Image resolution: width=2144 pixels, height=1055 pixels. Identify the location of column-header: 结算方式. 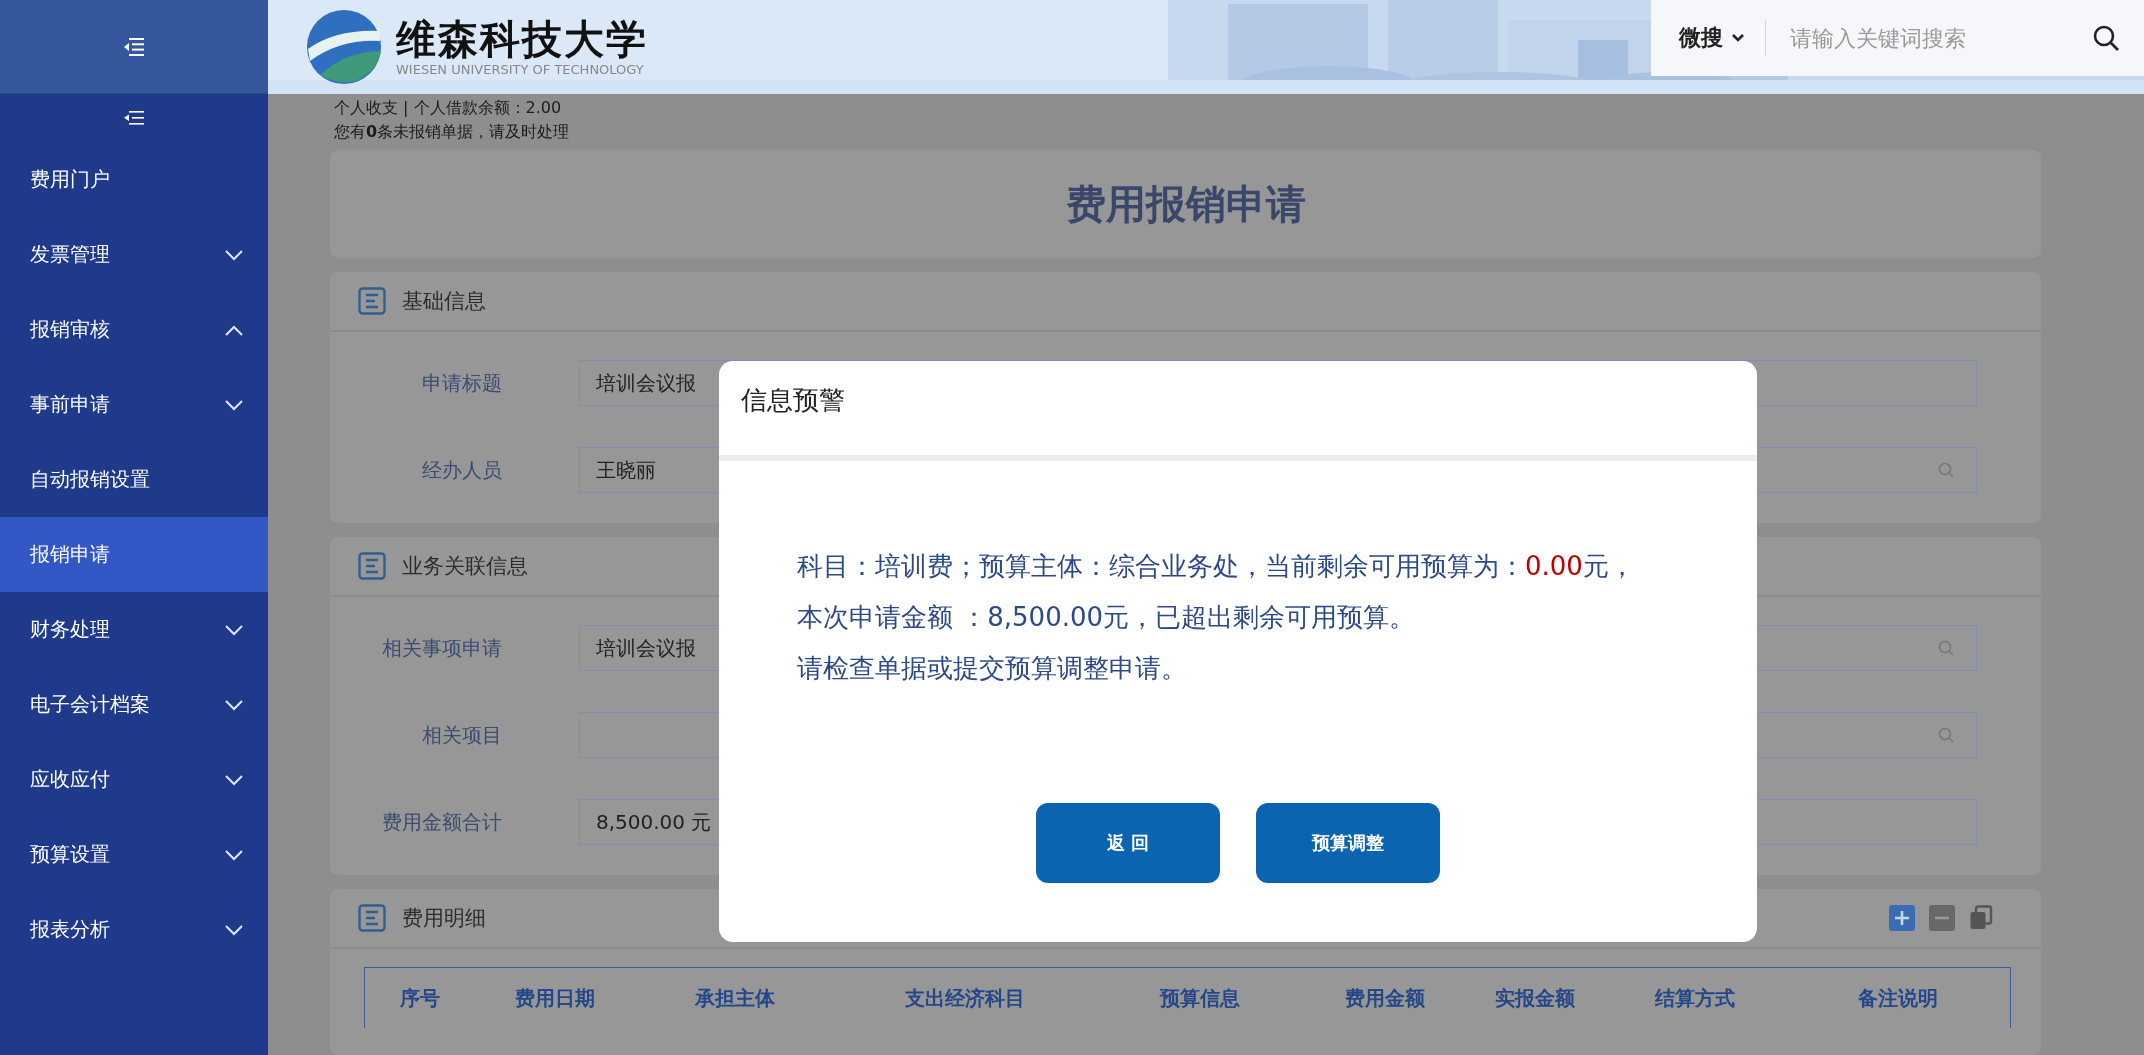
(1694, 998).